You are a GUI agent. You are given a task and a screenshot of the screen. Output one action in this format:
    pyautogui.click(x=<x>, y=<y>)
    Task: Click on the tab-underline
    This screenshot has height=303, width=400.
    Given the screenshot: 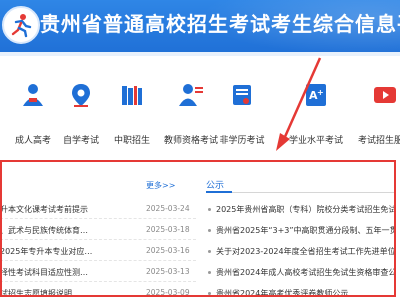 What is the action you would take?
    pyautogui.click(x=301, y=192)
    